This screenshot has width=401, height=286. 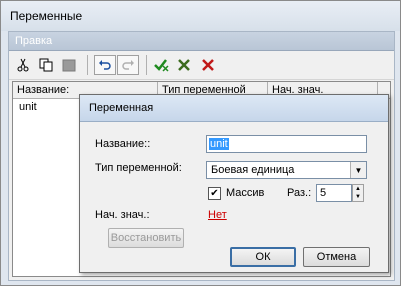 I want to click on type-label: Тип переменной:, so click(x=138, y=168).